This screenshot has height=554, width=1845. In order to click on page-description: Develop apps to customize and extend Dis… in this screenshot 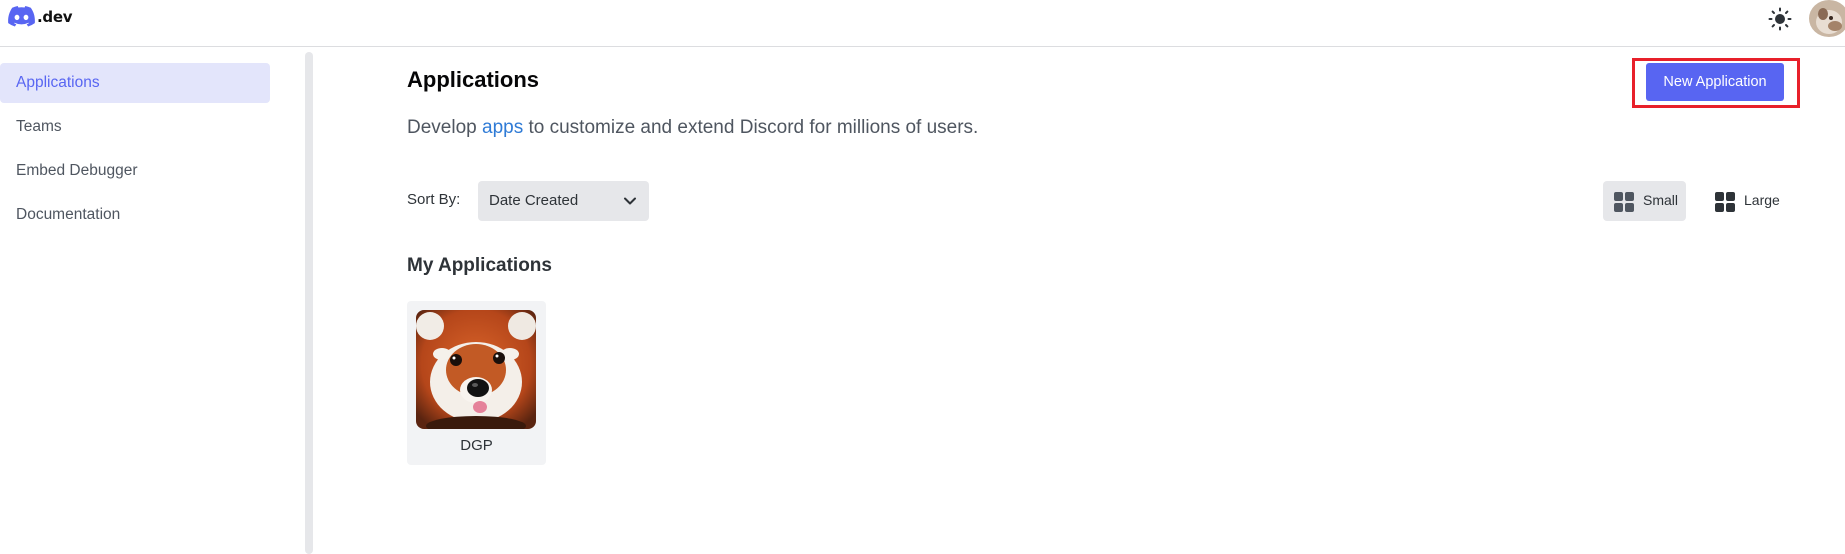, I will do `click(692, 128)`.